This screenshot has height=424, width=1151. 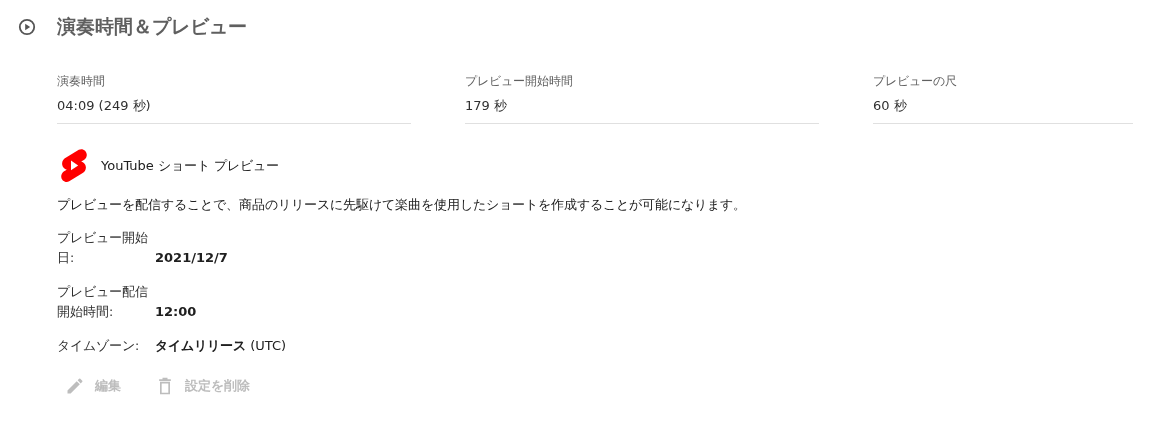 I want to click on field-value: 179 秒, so click(x=486, y=106).